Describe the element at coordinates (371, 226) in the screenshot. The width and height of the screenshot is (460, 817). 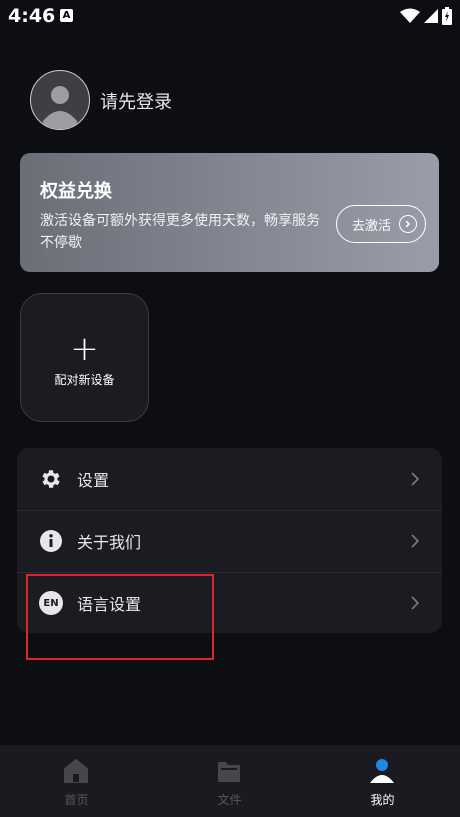
I see `activate-label: 去激活` at that location.